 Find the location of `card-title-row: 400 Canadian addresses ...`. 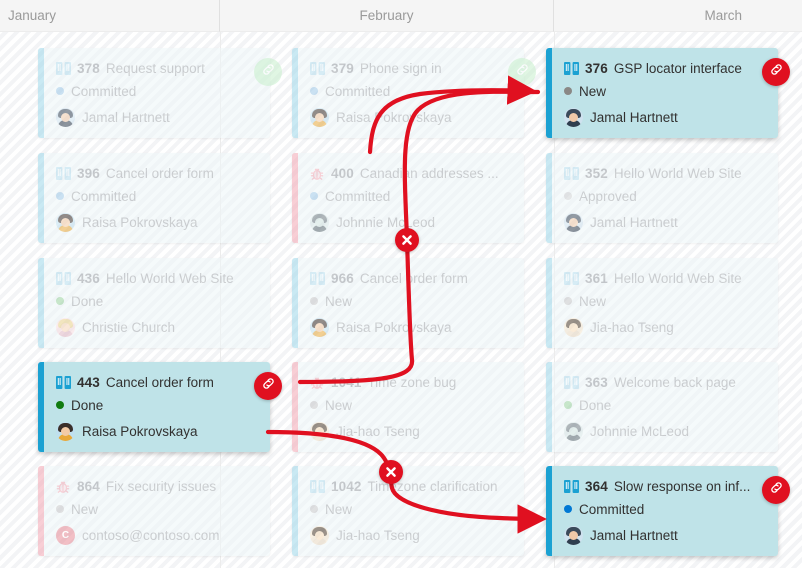

card-title-row: 400 Canadian addresses ... is located at coordinates (412, 173).